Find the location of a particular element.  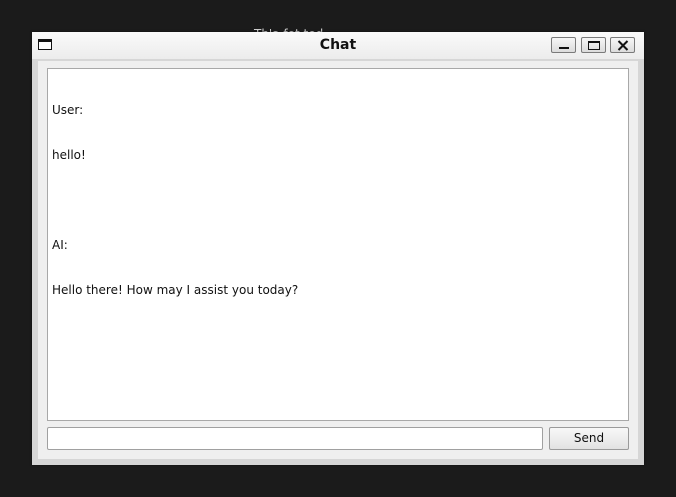

send-button: Send is located at coordinates (589, 438).